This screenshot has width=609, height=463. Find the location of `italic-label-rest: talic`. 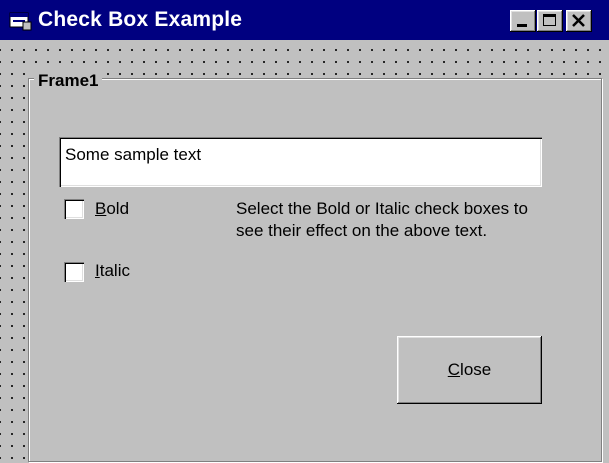

italic-label-rest: talic is located at coordinates (114, 270).